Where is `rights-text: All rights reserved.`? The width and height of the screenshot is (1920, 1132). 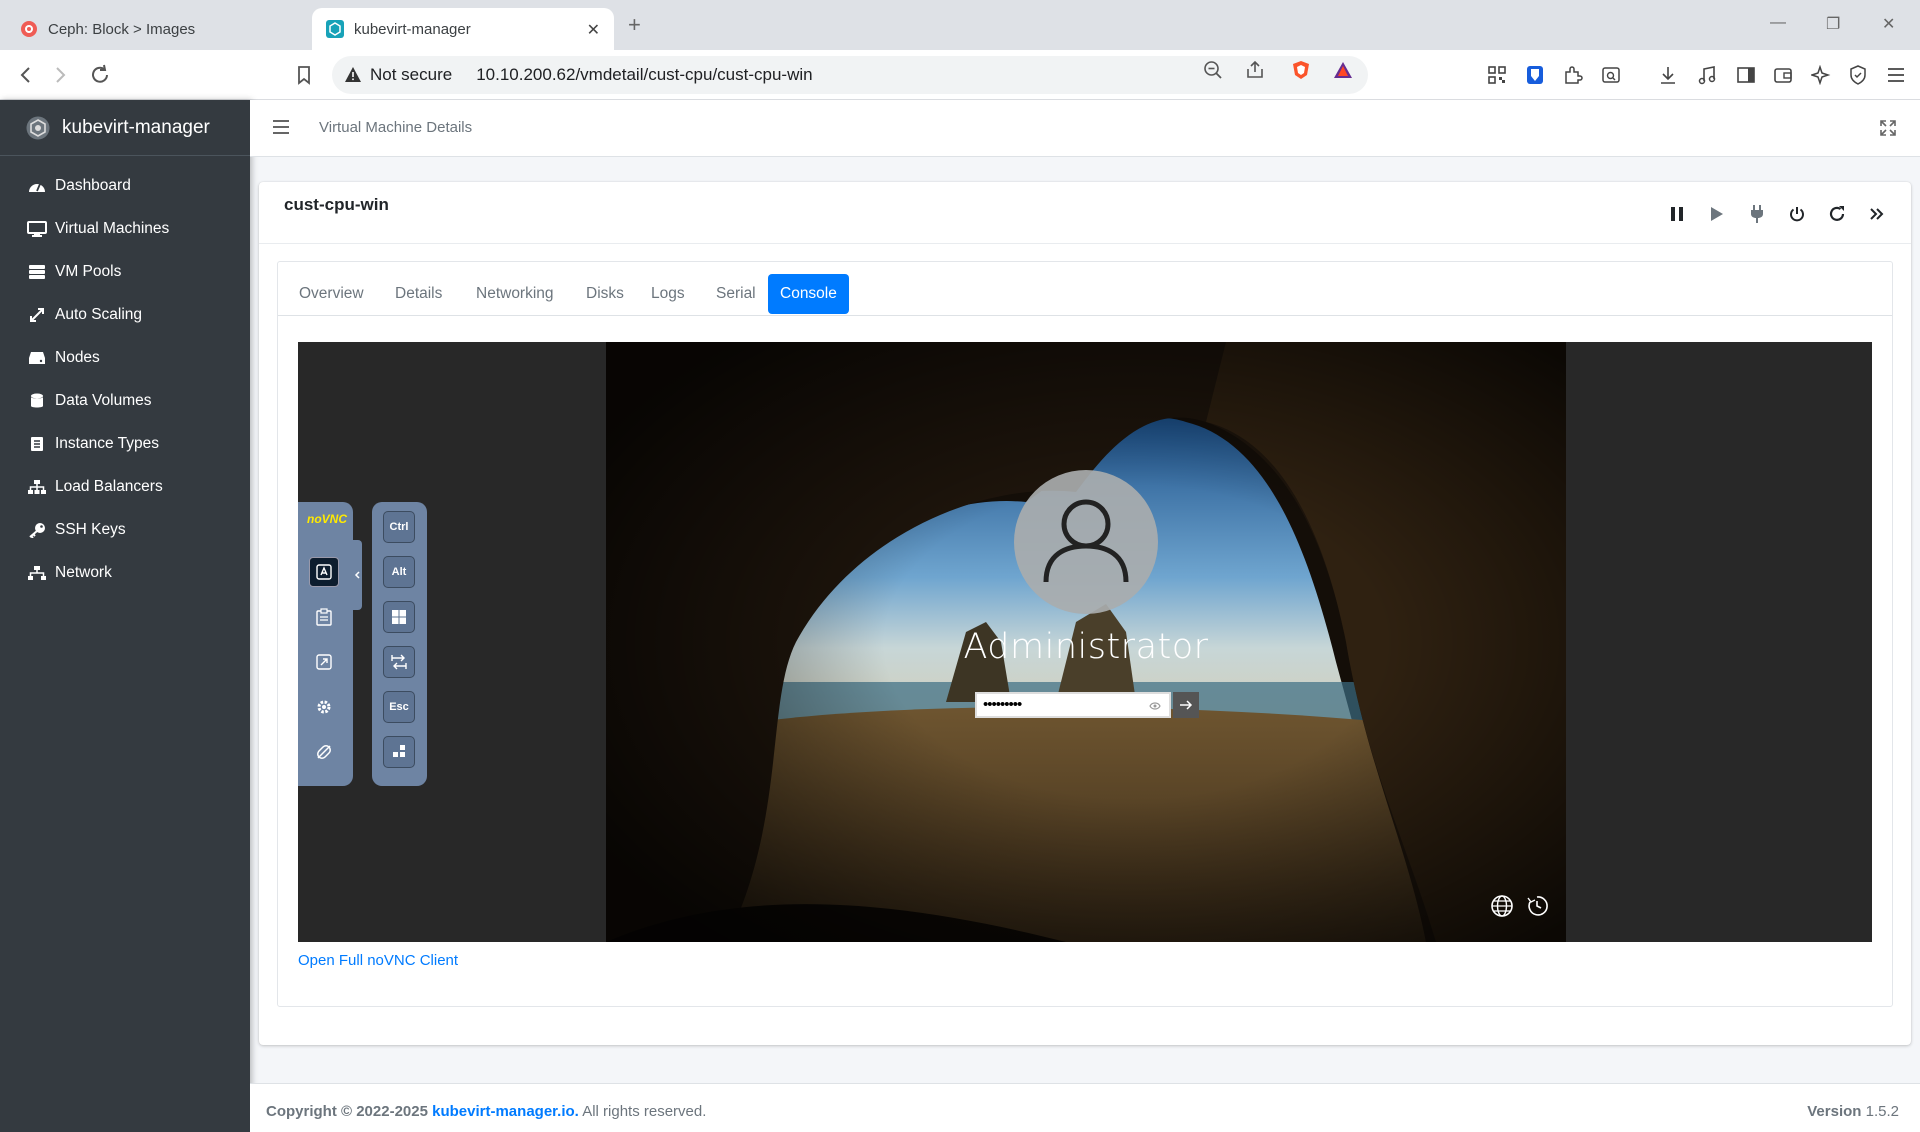
rights-text: All rights reserved. is located at coordinates (644, 1111).